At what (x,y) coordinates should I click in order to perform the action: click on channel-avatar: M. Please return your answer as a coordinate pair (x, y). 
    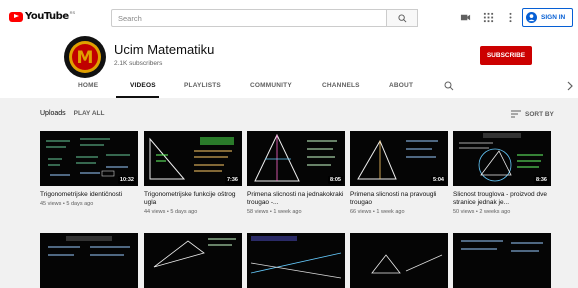
    Looking at the image, I should click on (85, 57).